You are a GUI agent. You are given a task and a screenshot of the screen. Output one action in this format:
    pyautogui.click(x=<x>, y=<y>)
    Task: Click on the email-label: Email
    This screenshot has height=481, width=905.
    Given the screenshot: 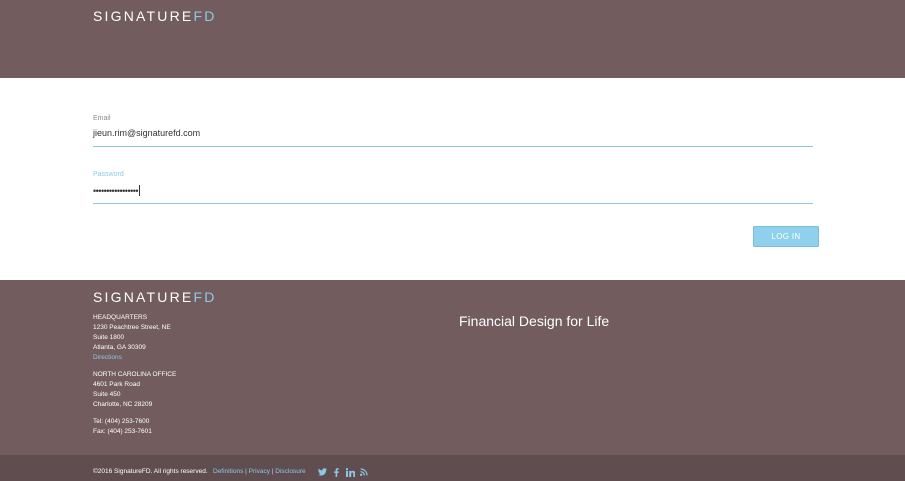 What is the action you would take?
    pyautogui.click(x=102, y=118)
    